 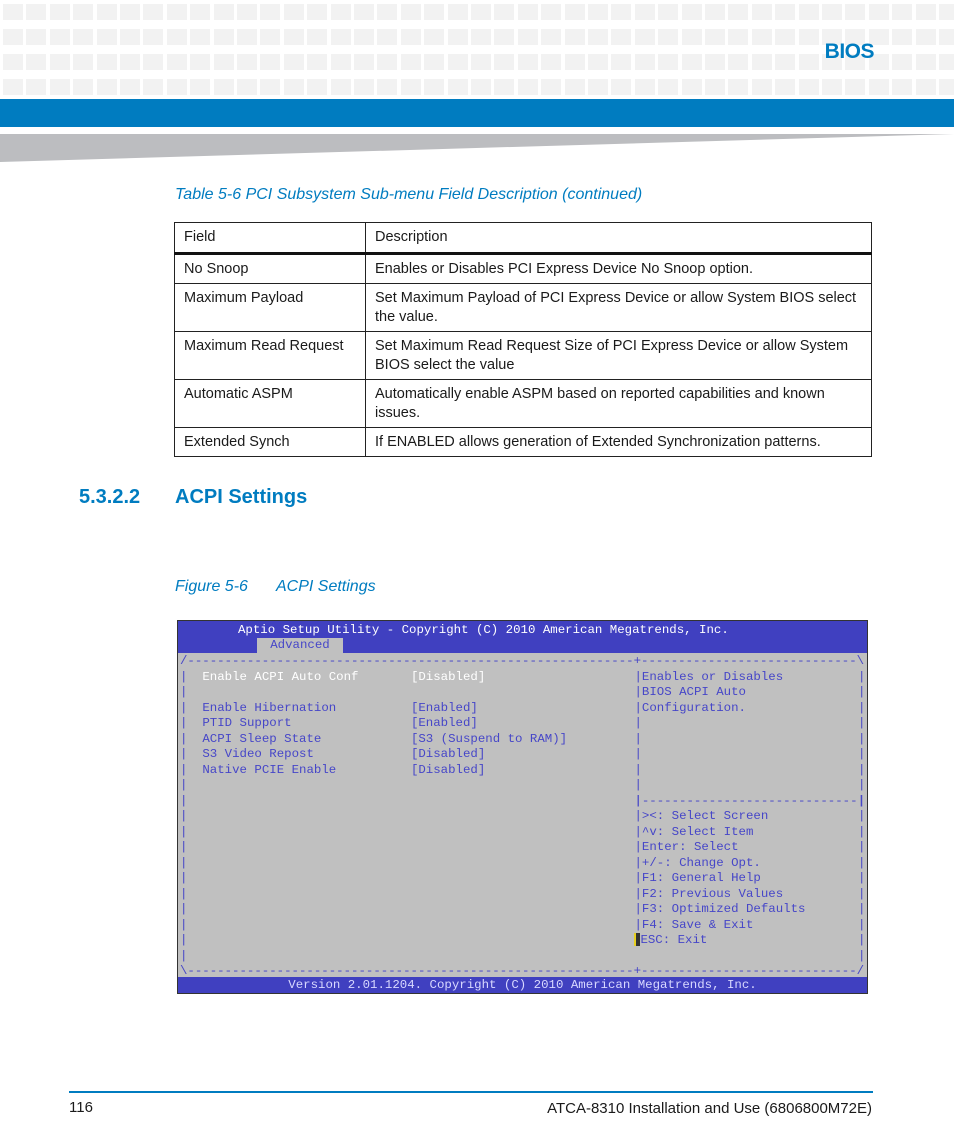 I want to click on field-cell: Maximum Read Request, so click(x=270, y=355).